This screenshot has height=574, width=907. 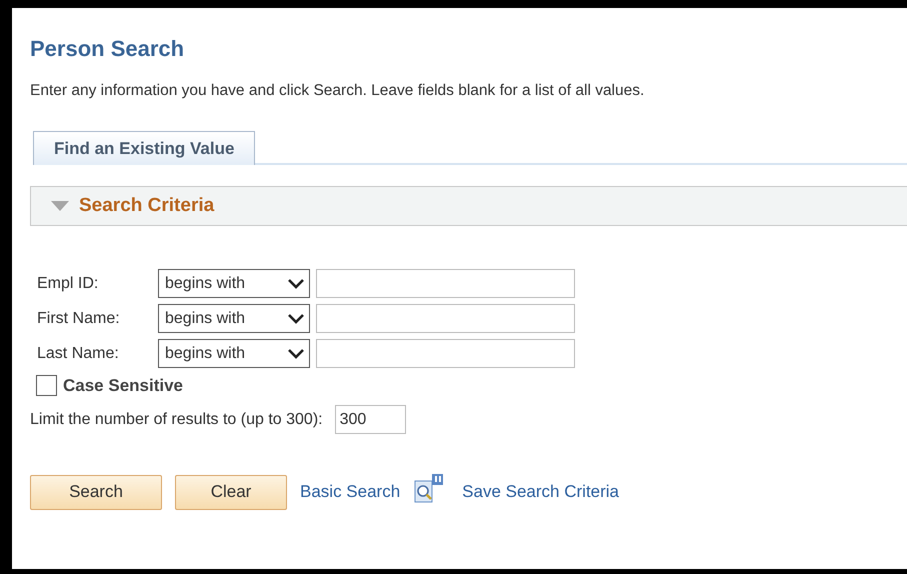 What do you see at coordinates (468, 206) in the screenshot?
I see `section-header: Search Criteria` at bounding box center [468, 206].